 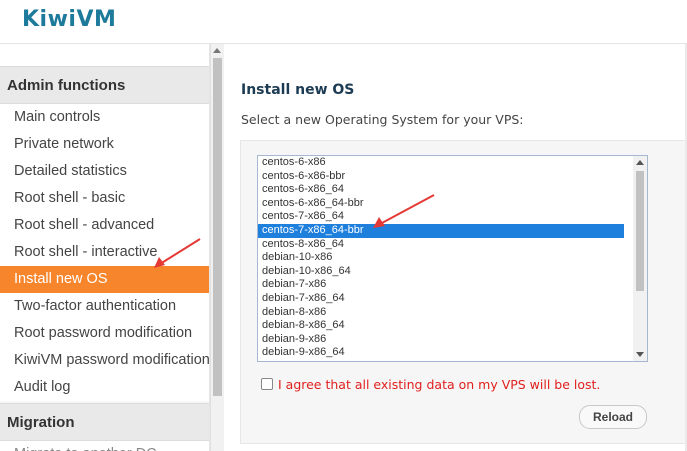 What do you see at coordinates (104, 117) in the screenshot?
I see `sidebar-item: Main controls` at bounding box center [104, 117].